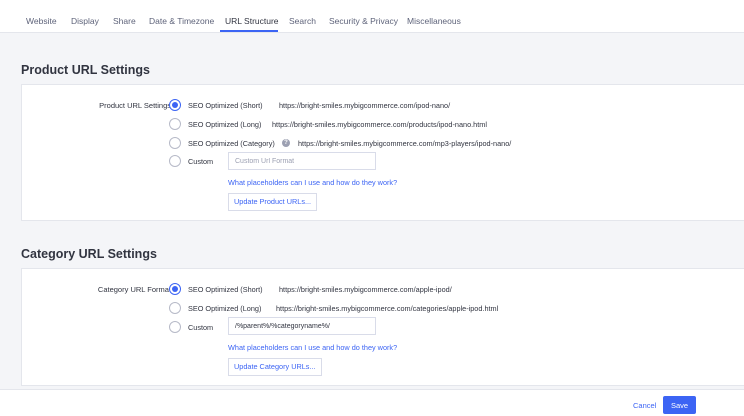 The width and height of the screenshot is (744, 416). Describe the element at coordinates (175, 124) in the screenshot. I see `product-radio-seo-long` at that location.